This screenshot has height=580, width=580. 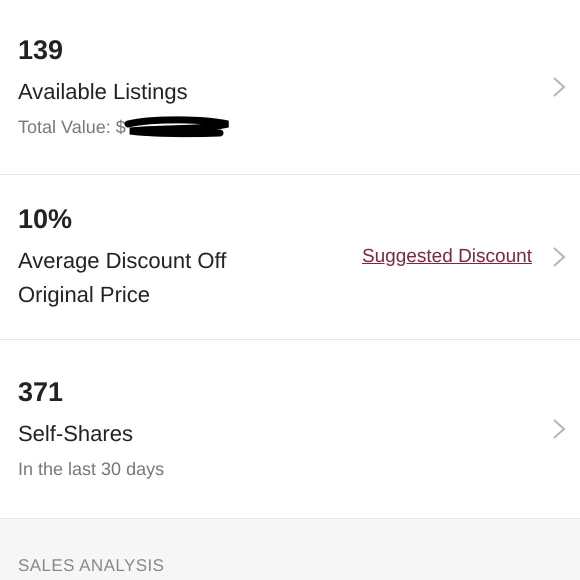 What do you see at coordinates (91, 565) in the screenshot?
I see `section-header: SALES ANALYSIS` at bounding box center [91, 565].